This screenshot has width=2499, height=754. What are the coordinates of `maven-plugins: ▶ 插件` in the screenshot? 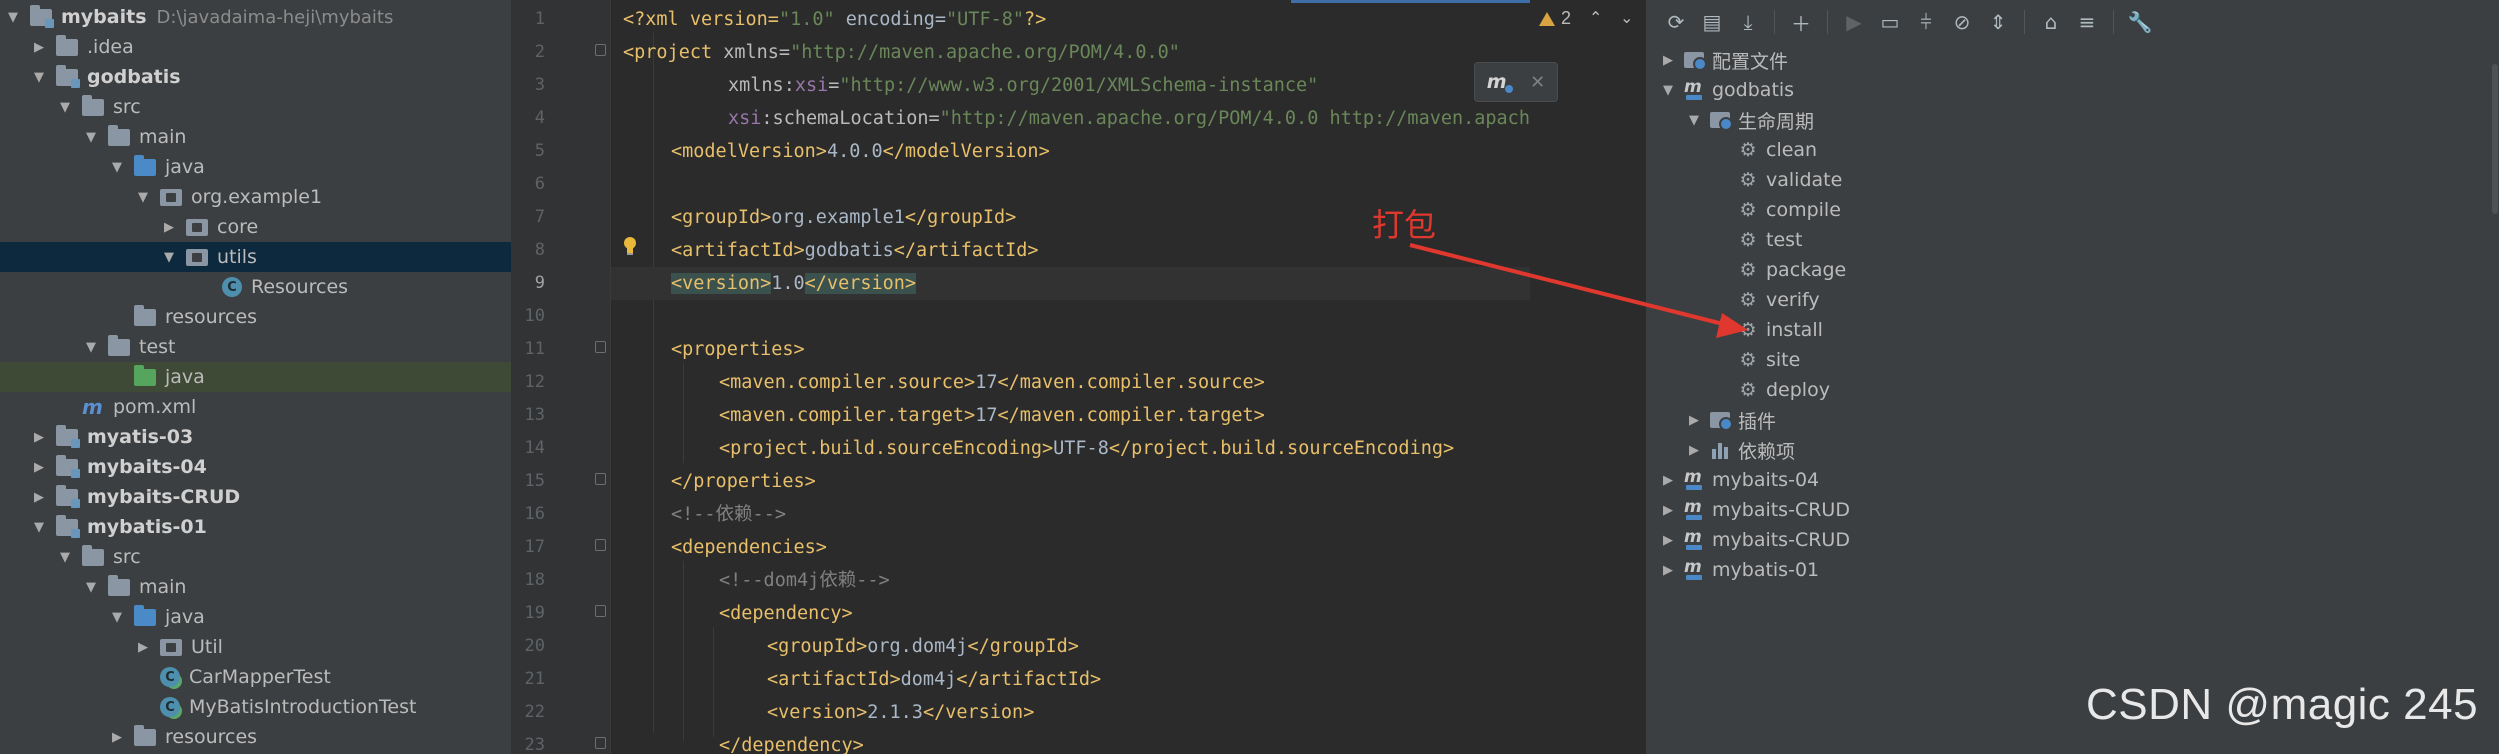 It's located at (2072, 420).